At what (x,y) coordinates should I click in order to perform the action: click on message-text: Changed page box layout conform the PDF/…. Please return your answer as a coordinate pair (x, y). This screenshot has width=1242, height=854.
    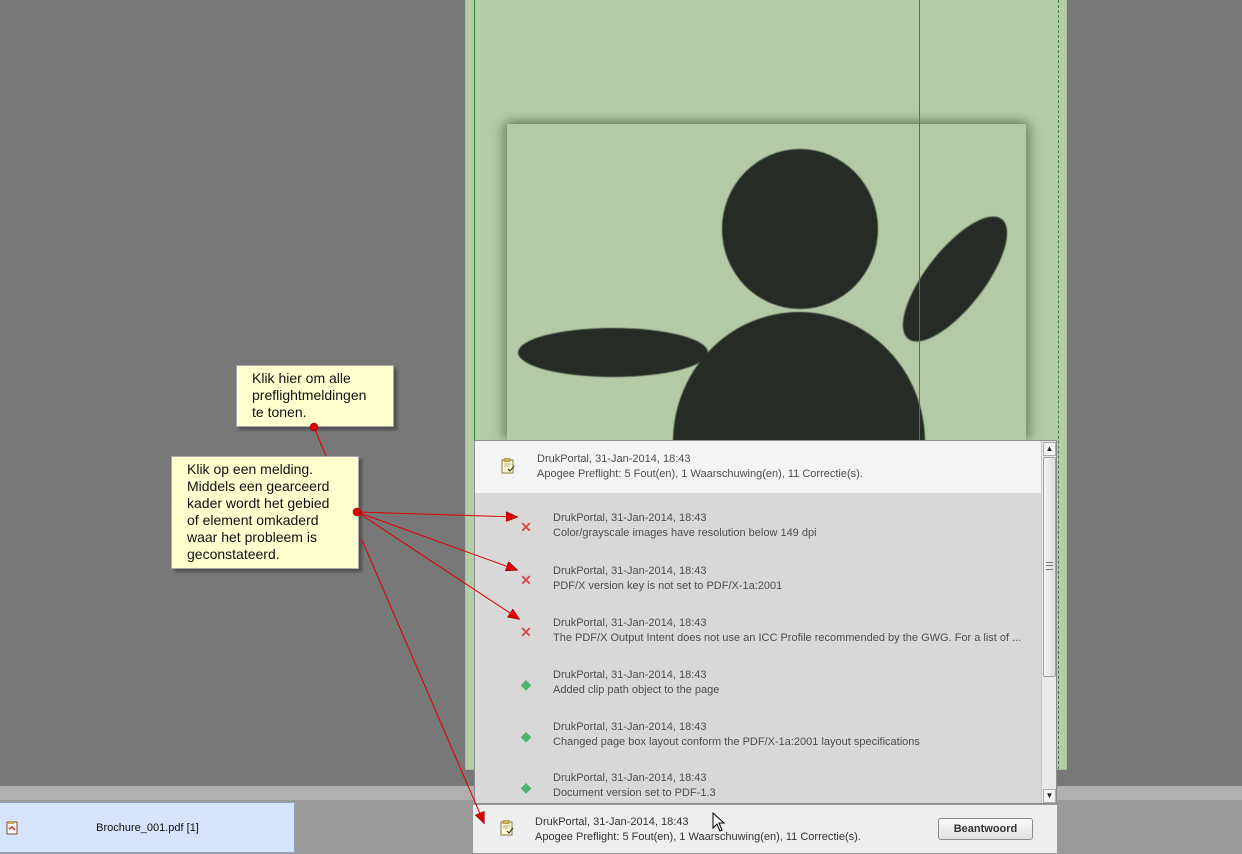
    Looking at the image, I should click on (736, 742).